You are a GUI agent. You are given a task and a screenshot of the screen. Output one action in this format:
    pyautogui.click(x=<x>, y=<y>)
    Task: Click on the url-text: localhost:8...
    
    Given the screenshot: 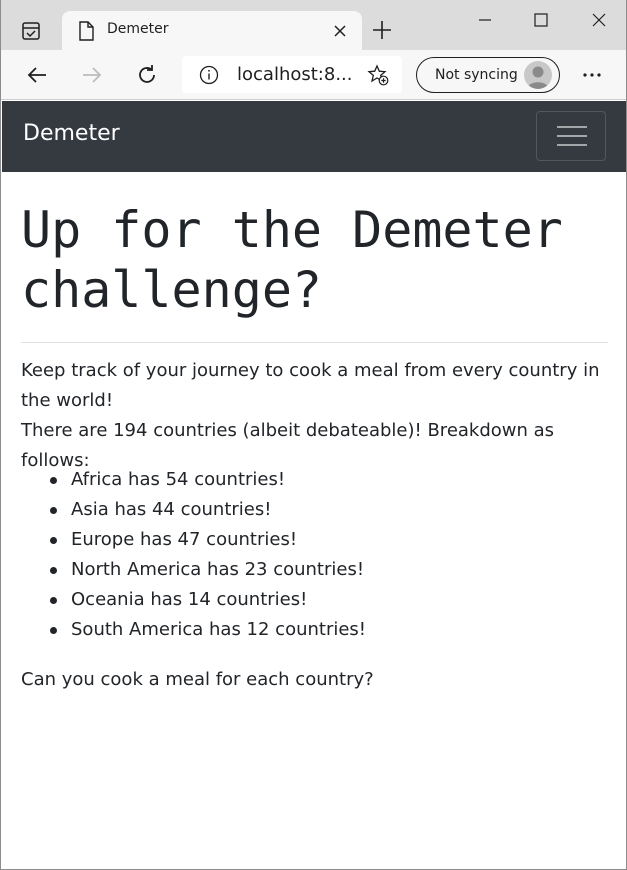 What is the action you would take?
    pyautogui.click(x=295, y=74)
    